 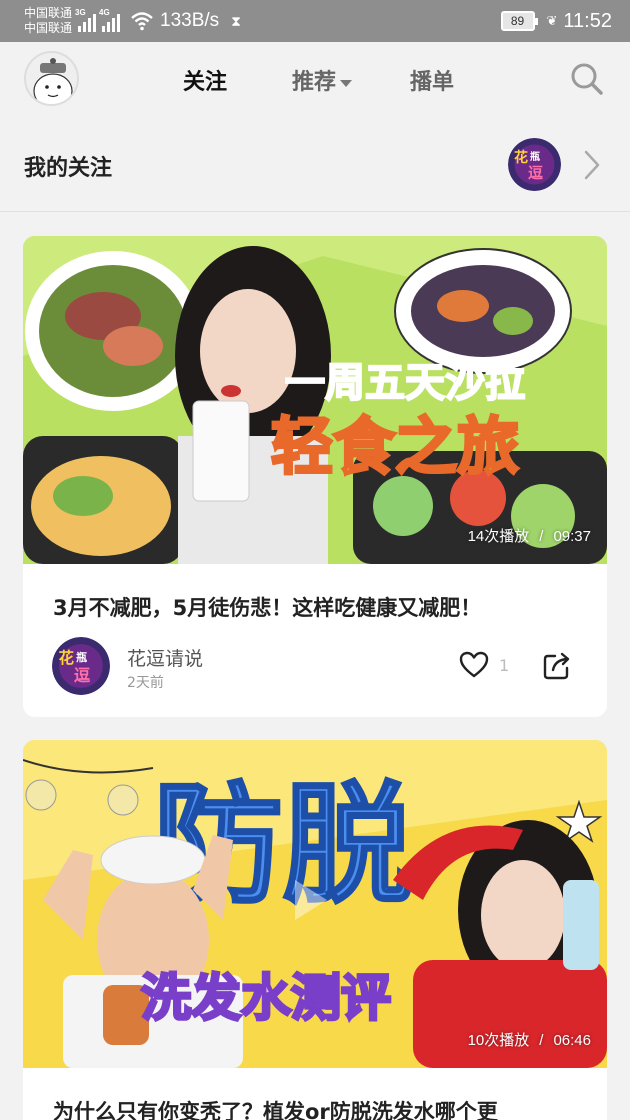 What do you see at coordinates (552, 20) in the screenshot?
I see `power-saving-leaf-icon: ❦` at bounding box center [552, 20].